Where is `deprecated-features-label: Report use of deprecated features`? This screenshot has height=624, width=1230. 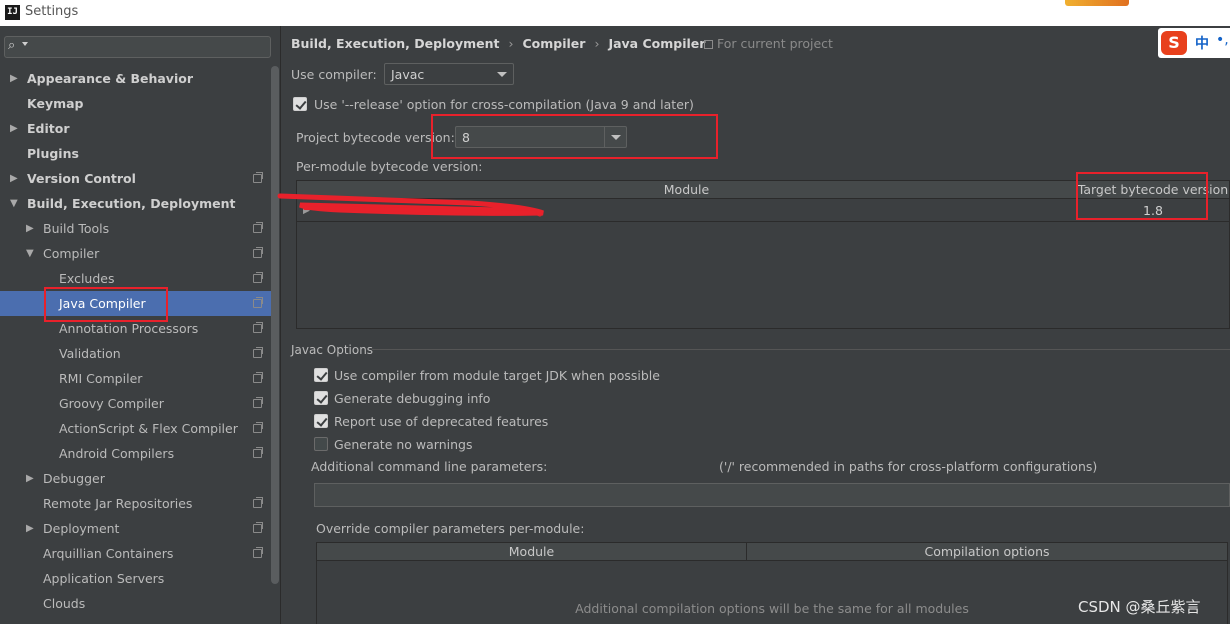 deprecated-features-label: Report use of deprecated features is located at coordinates (441, 421).